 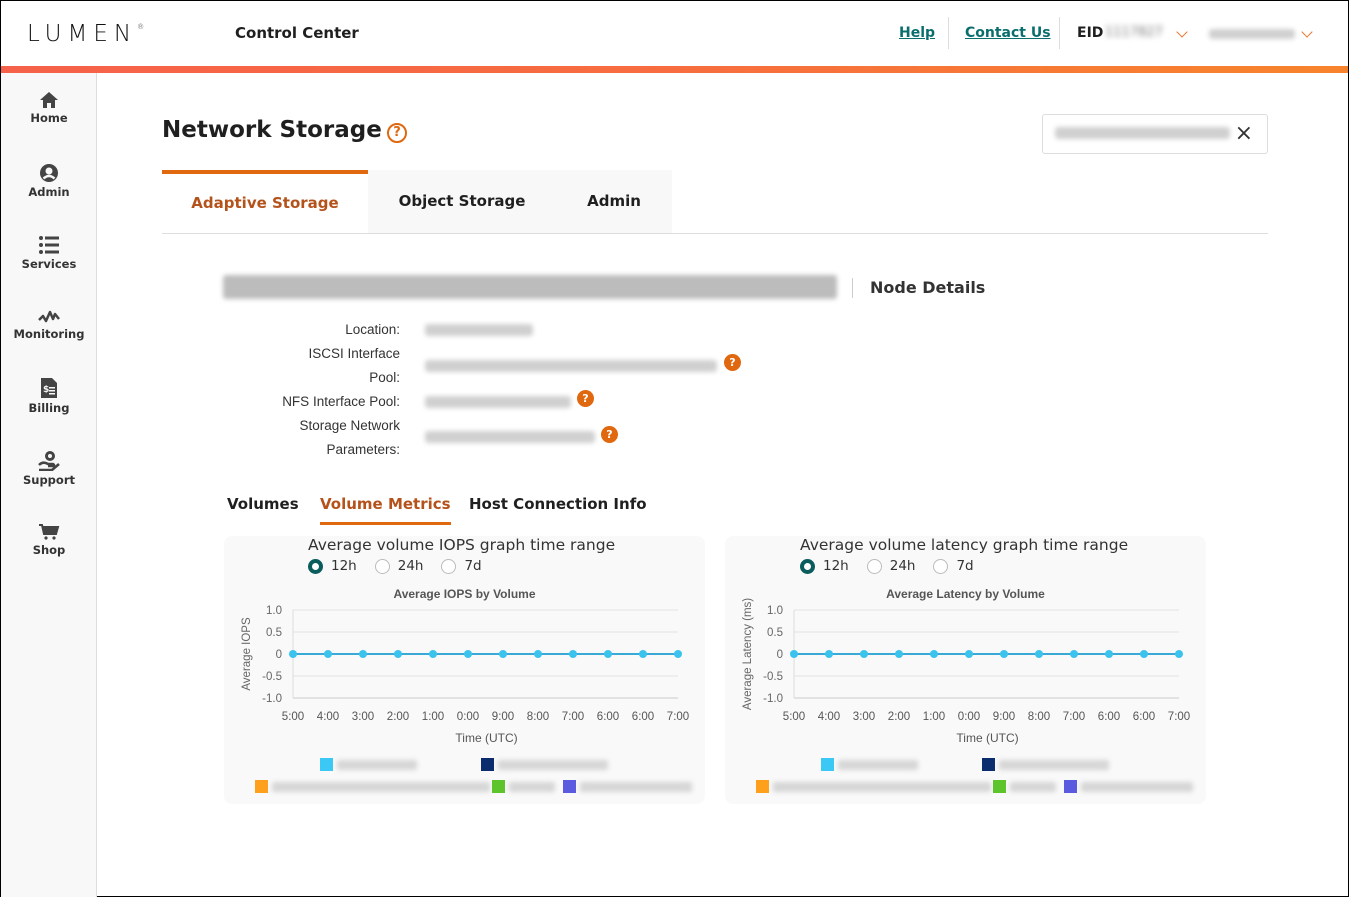 I want to click on x-tick-label: 6:00, so click(x=1144, y=717).